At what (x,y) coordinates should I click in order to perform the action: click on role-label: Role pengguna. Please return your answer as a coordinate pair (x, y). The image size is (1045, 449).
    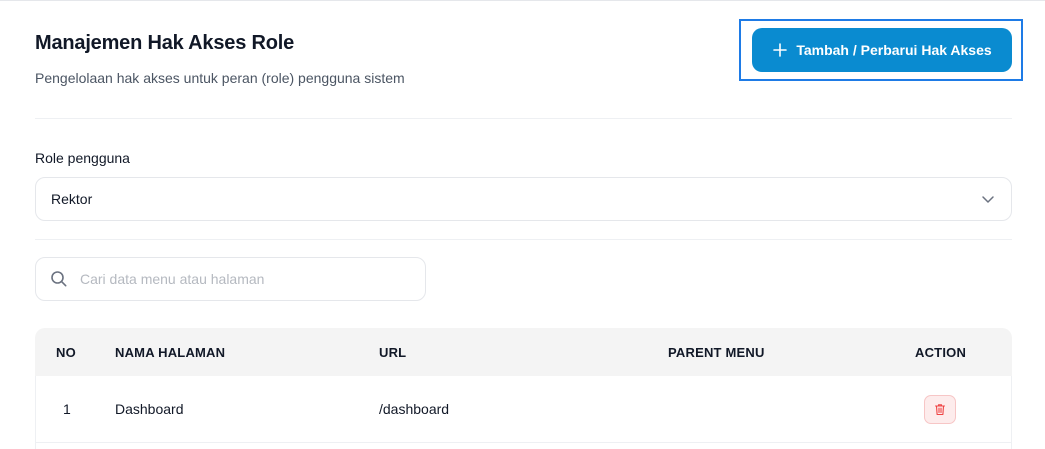
    Looking at the image, I should click on (82, 158).